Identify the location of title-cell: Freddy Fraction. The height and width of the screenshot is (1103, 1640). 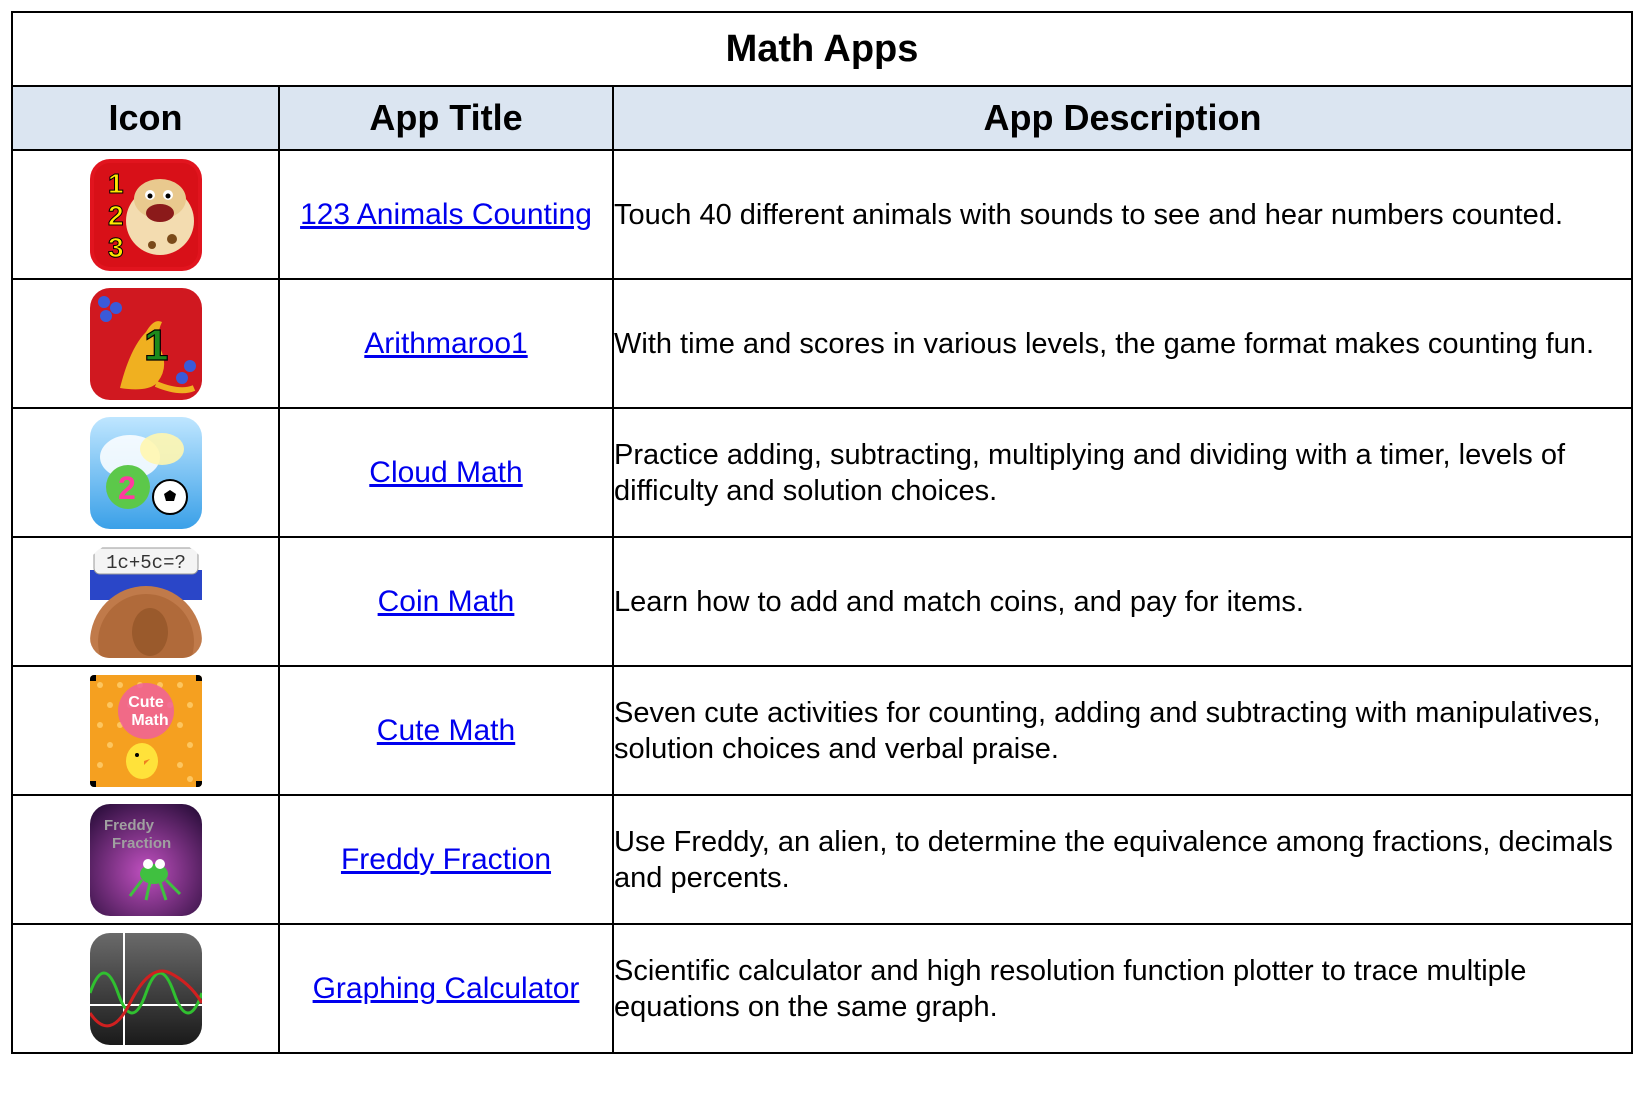
(446, 859).